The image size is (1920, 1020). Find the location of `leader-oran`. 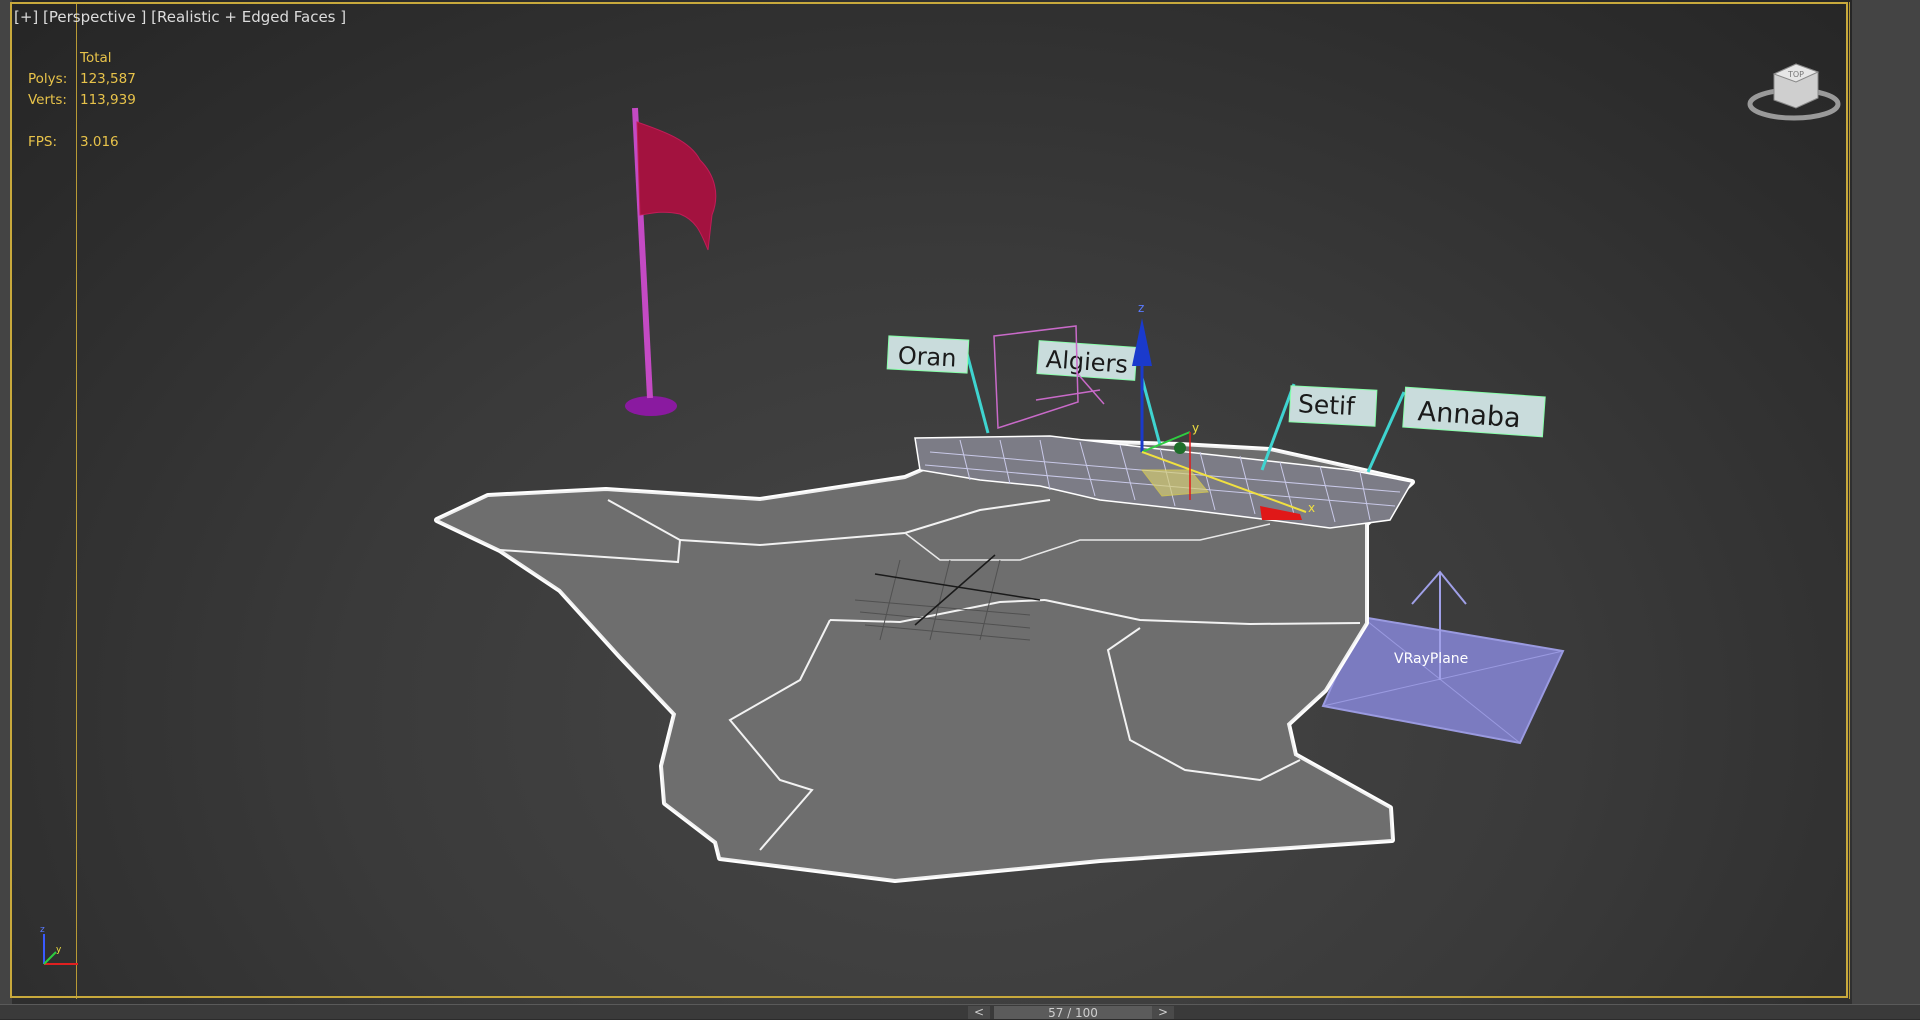

leader-oran is located at coordinates (976, 389).